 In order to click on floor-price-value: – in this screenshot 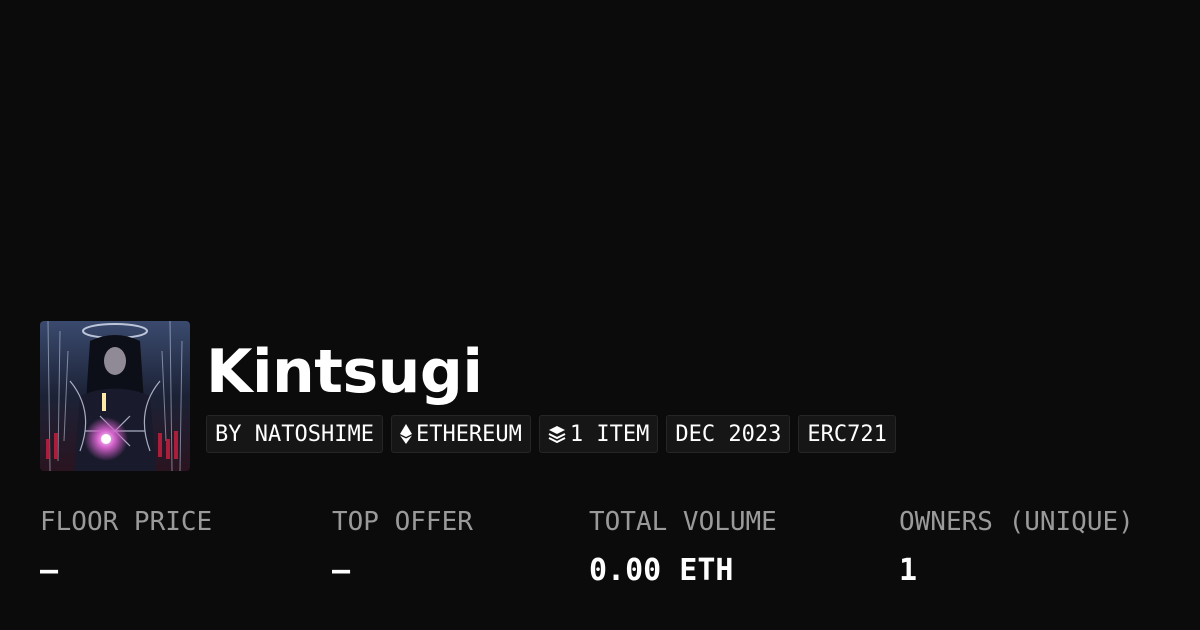, I will do `click(49, 570)`.